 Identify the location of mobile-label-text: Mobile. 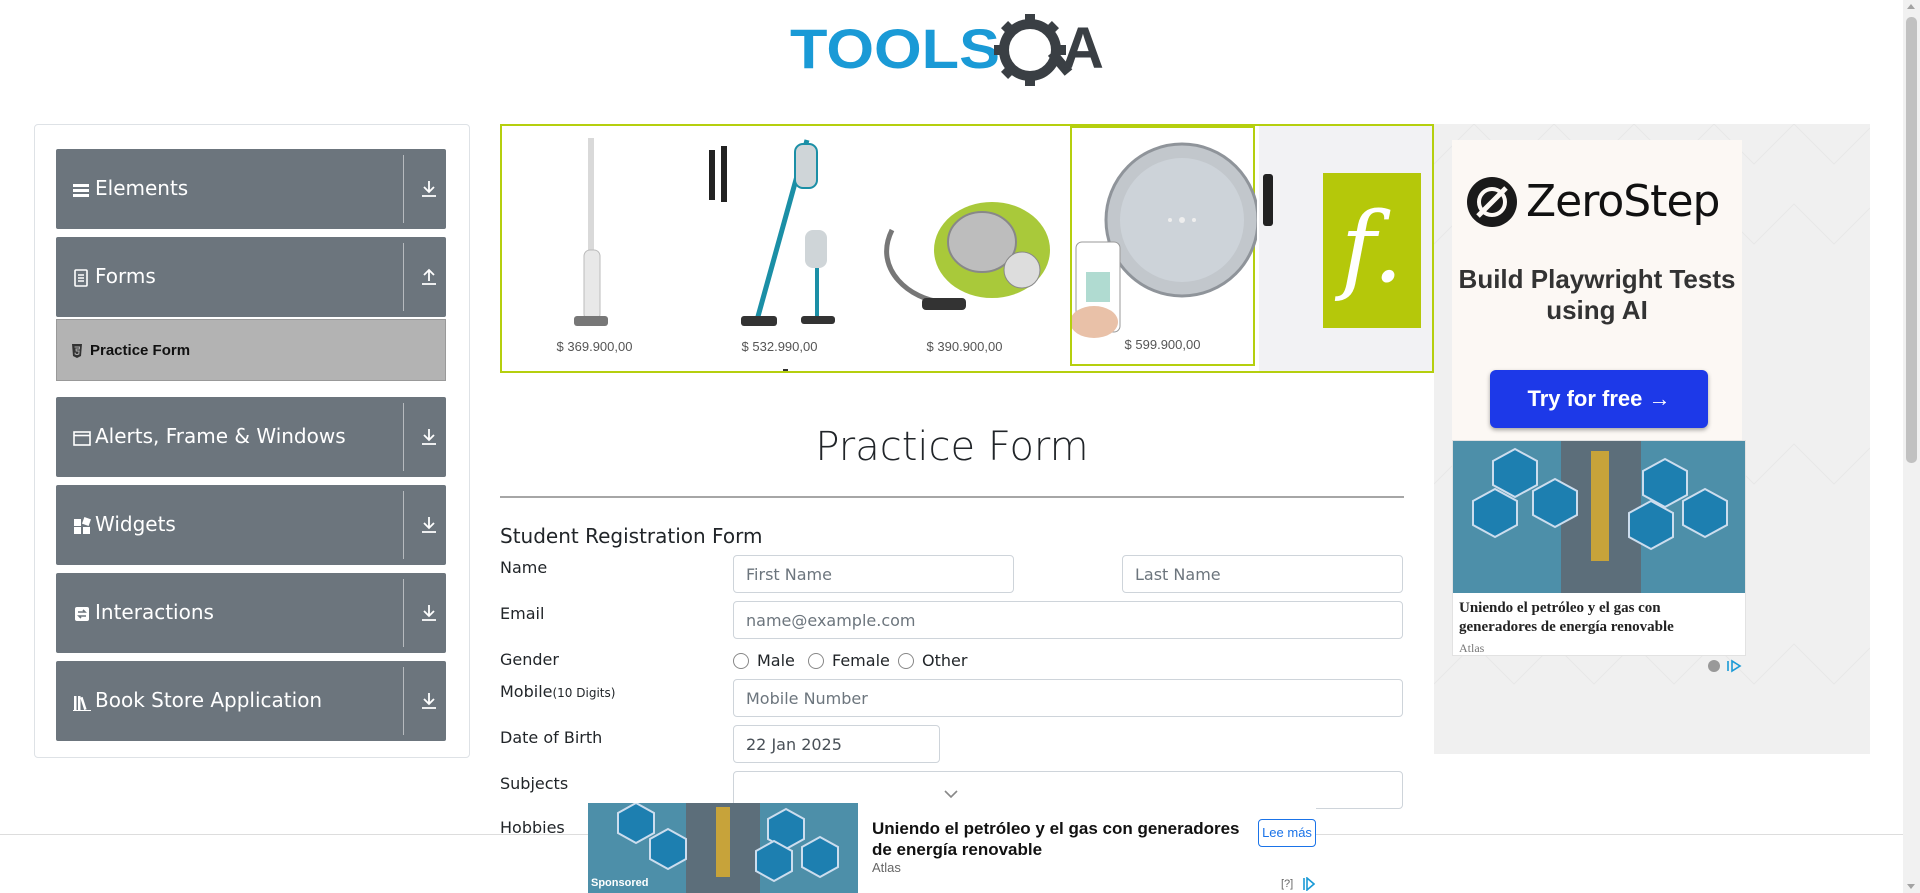
(526, 691).